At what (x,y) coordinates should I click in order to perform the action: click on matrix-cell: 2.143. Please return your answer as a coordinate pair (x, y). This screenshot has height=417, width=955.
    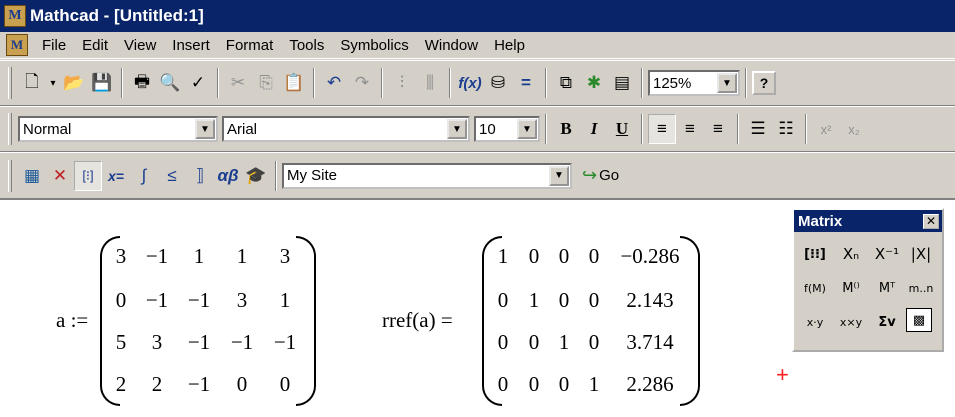
    Looking at the image, I should click on (650, 300).